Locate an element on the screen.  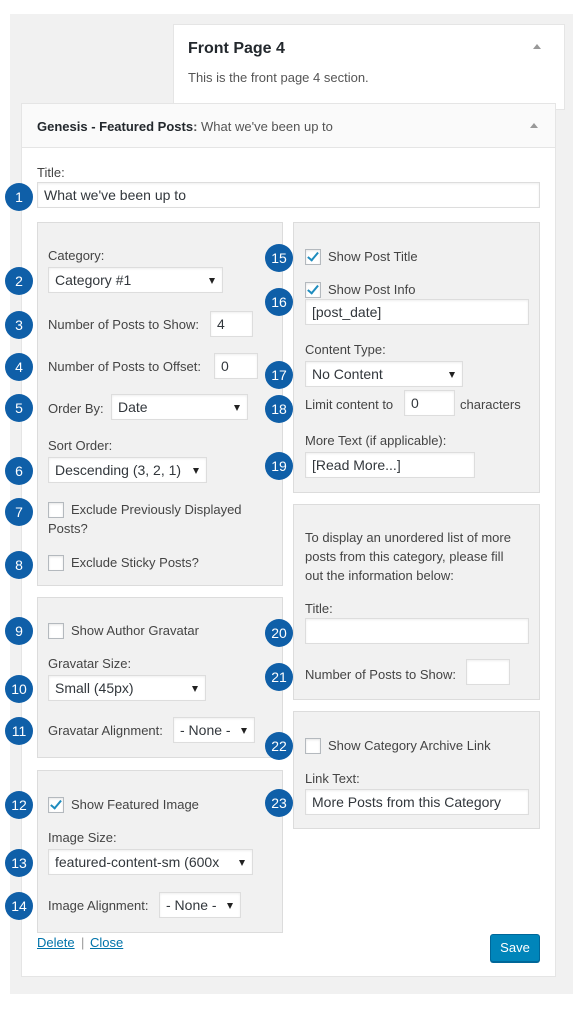
show-gravatar-label: Show Author Gravatar is located at coordinates (135, 630).